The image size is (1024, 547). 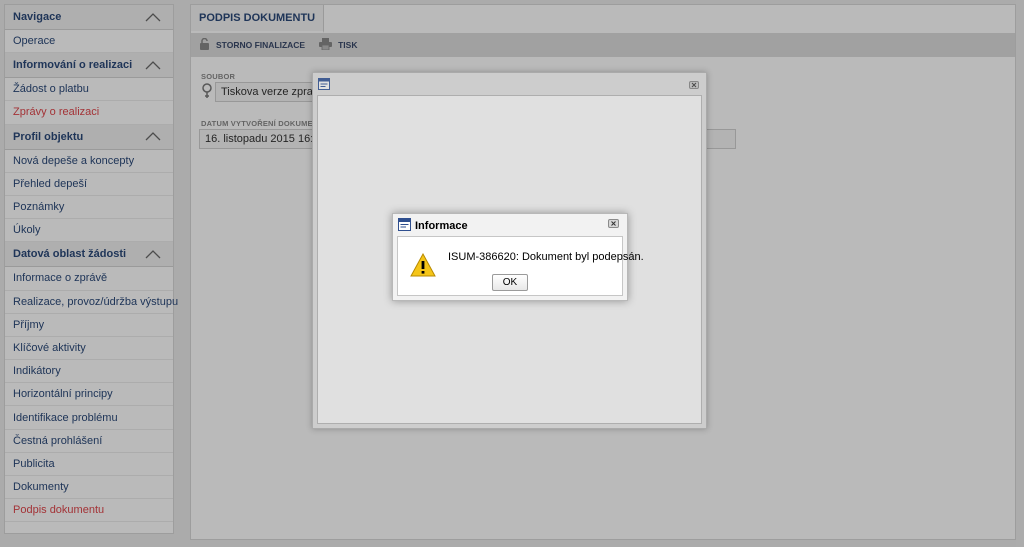 I want to click on info-dialog-title: Informace, so click(x=441, y=226).